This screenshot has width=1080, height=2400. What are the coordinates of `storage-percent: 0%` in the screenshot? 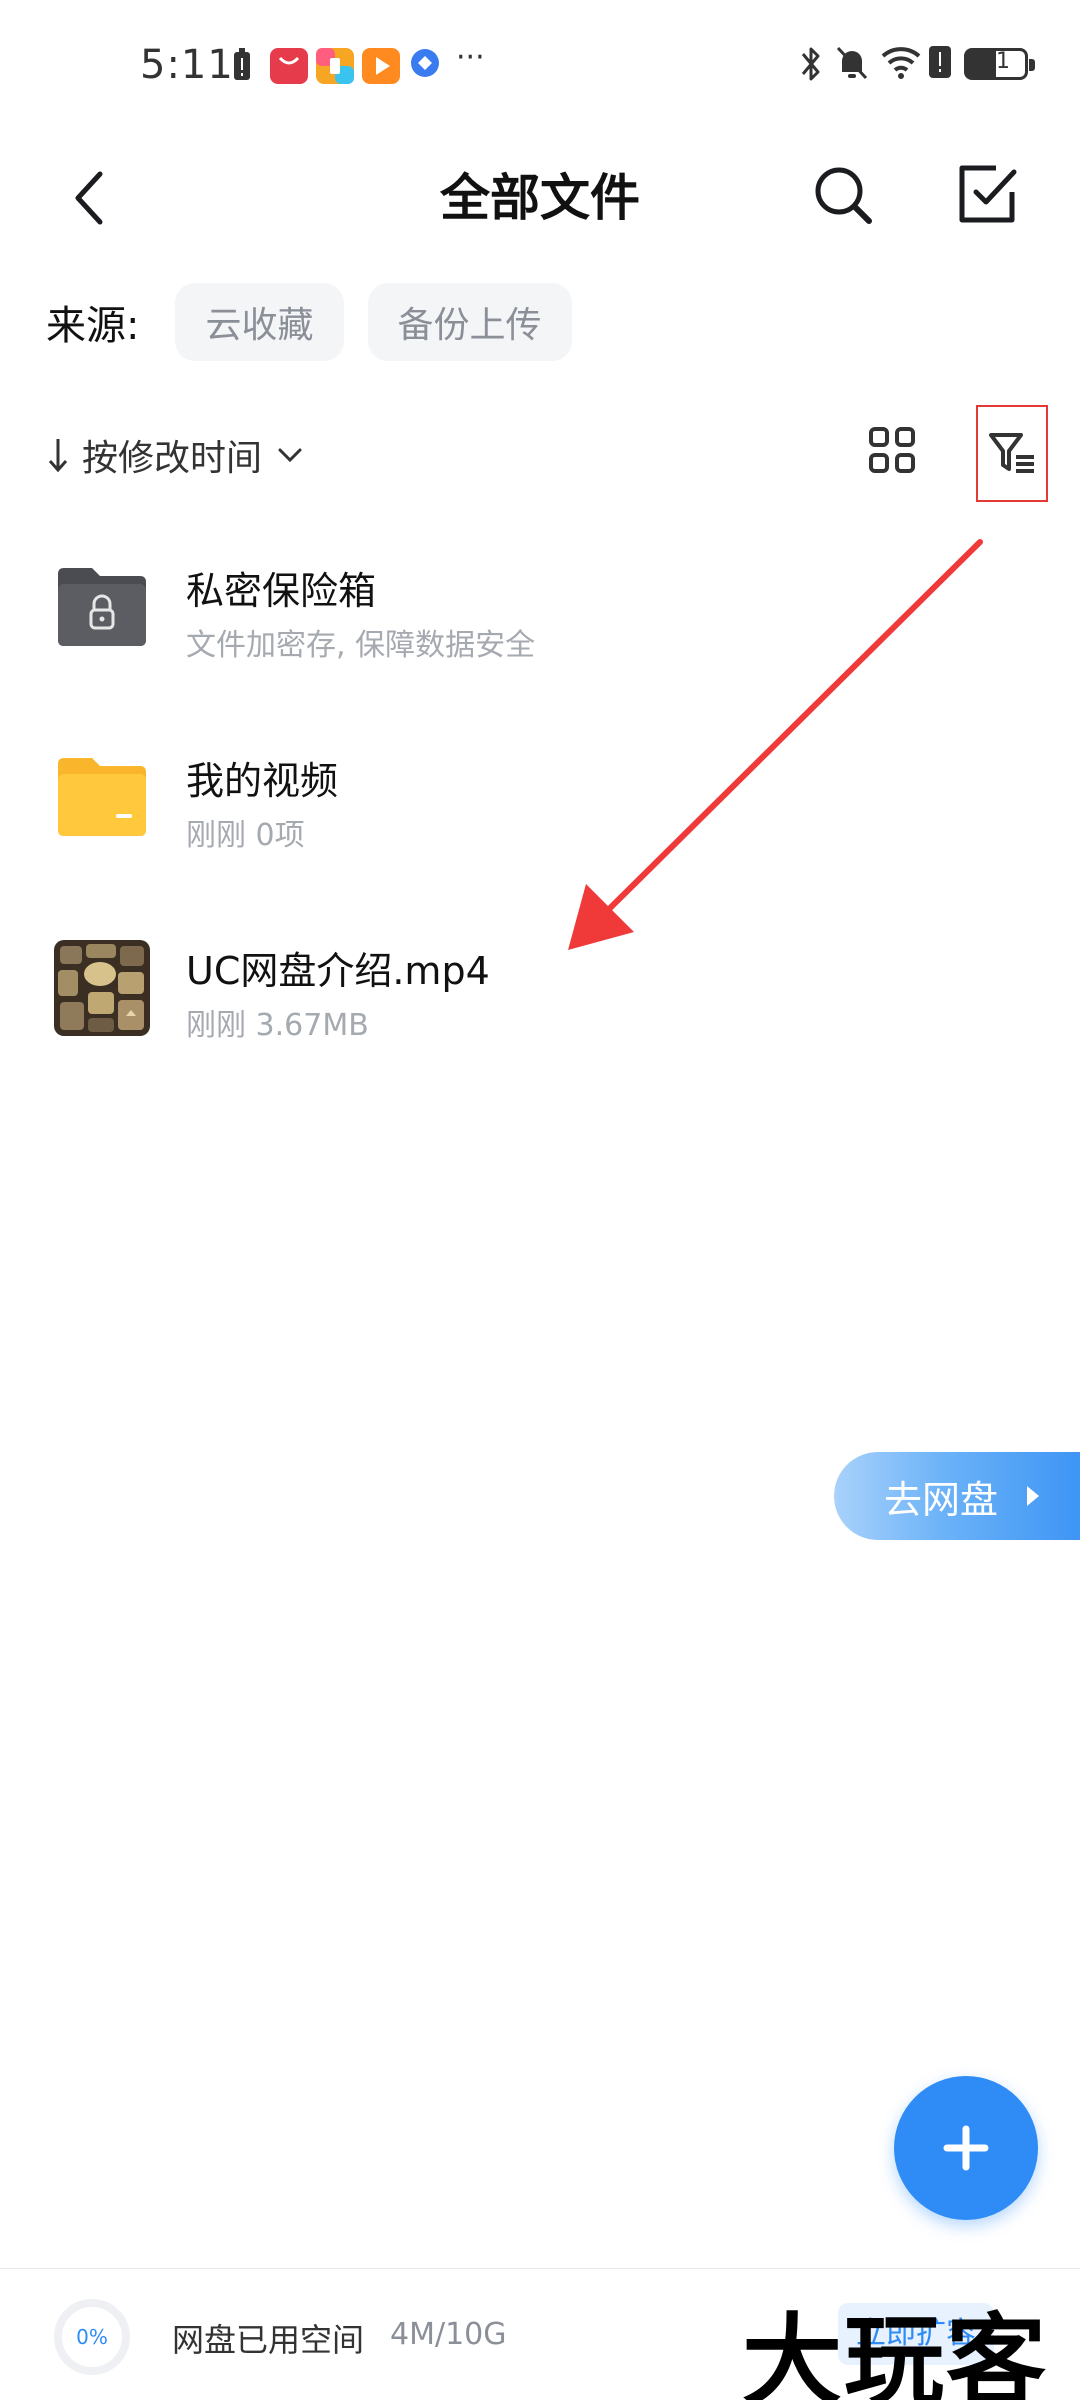 It's located at (92, 2337).